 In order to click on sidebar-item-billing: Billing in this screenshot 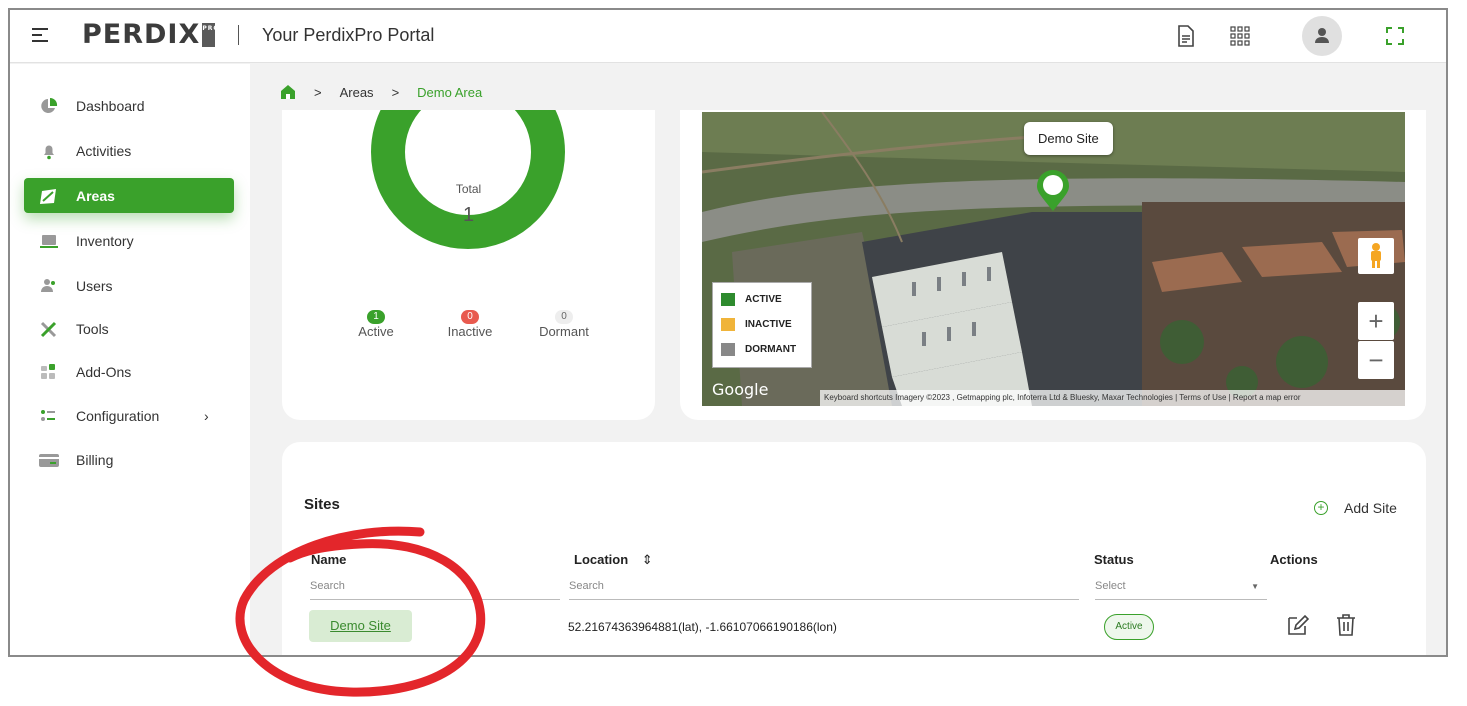, I will do `click(129, 459)`.